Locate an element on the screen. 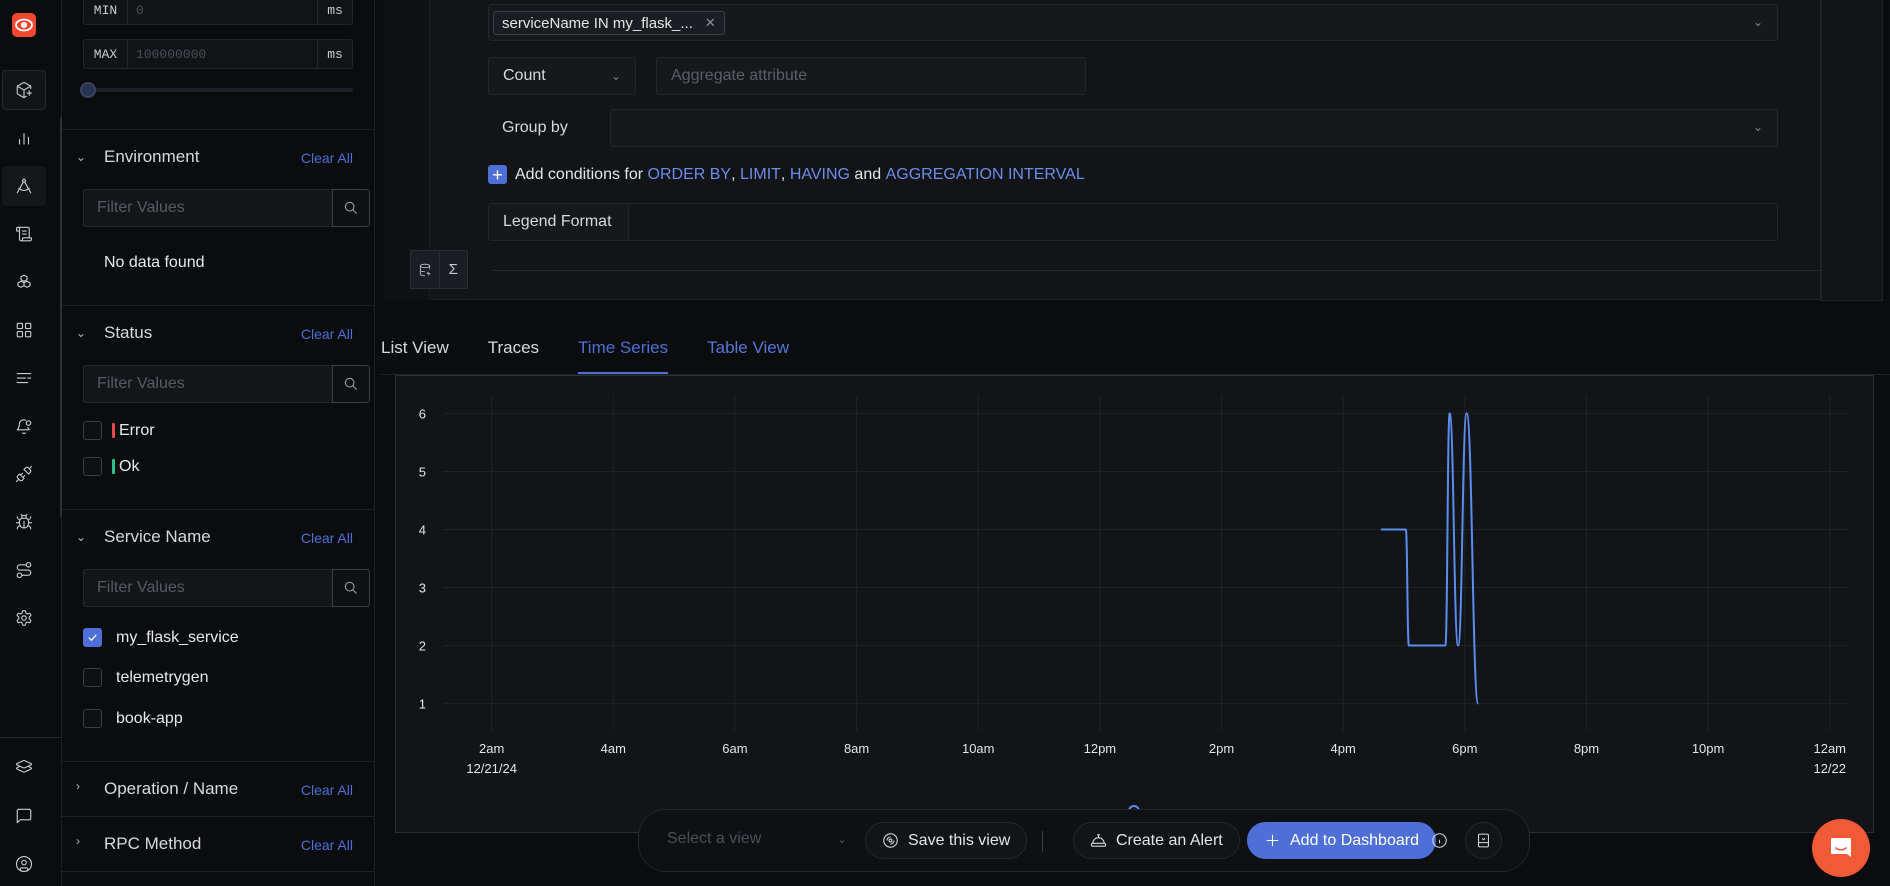  max-input: 100000000 is located at coordinates (222, 54).